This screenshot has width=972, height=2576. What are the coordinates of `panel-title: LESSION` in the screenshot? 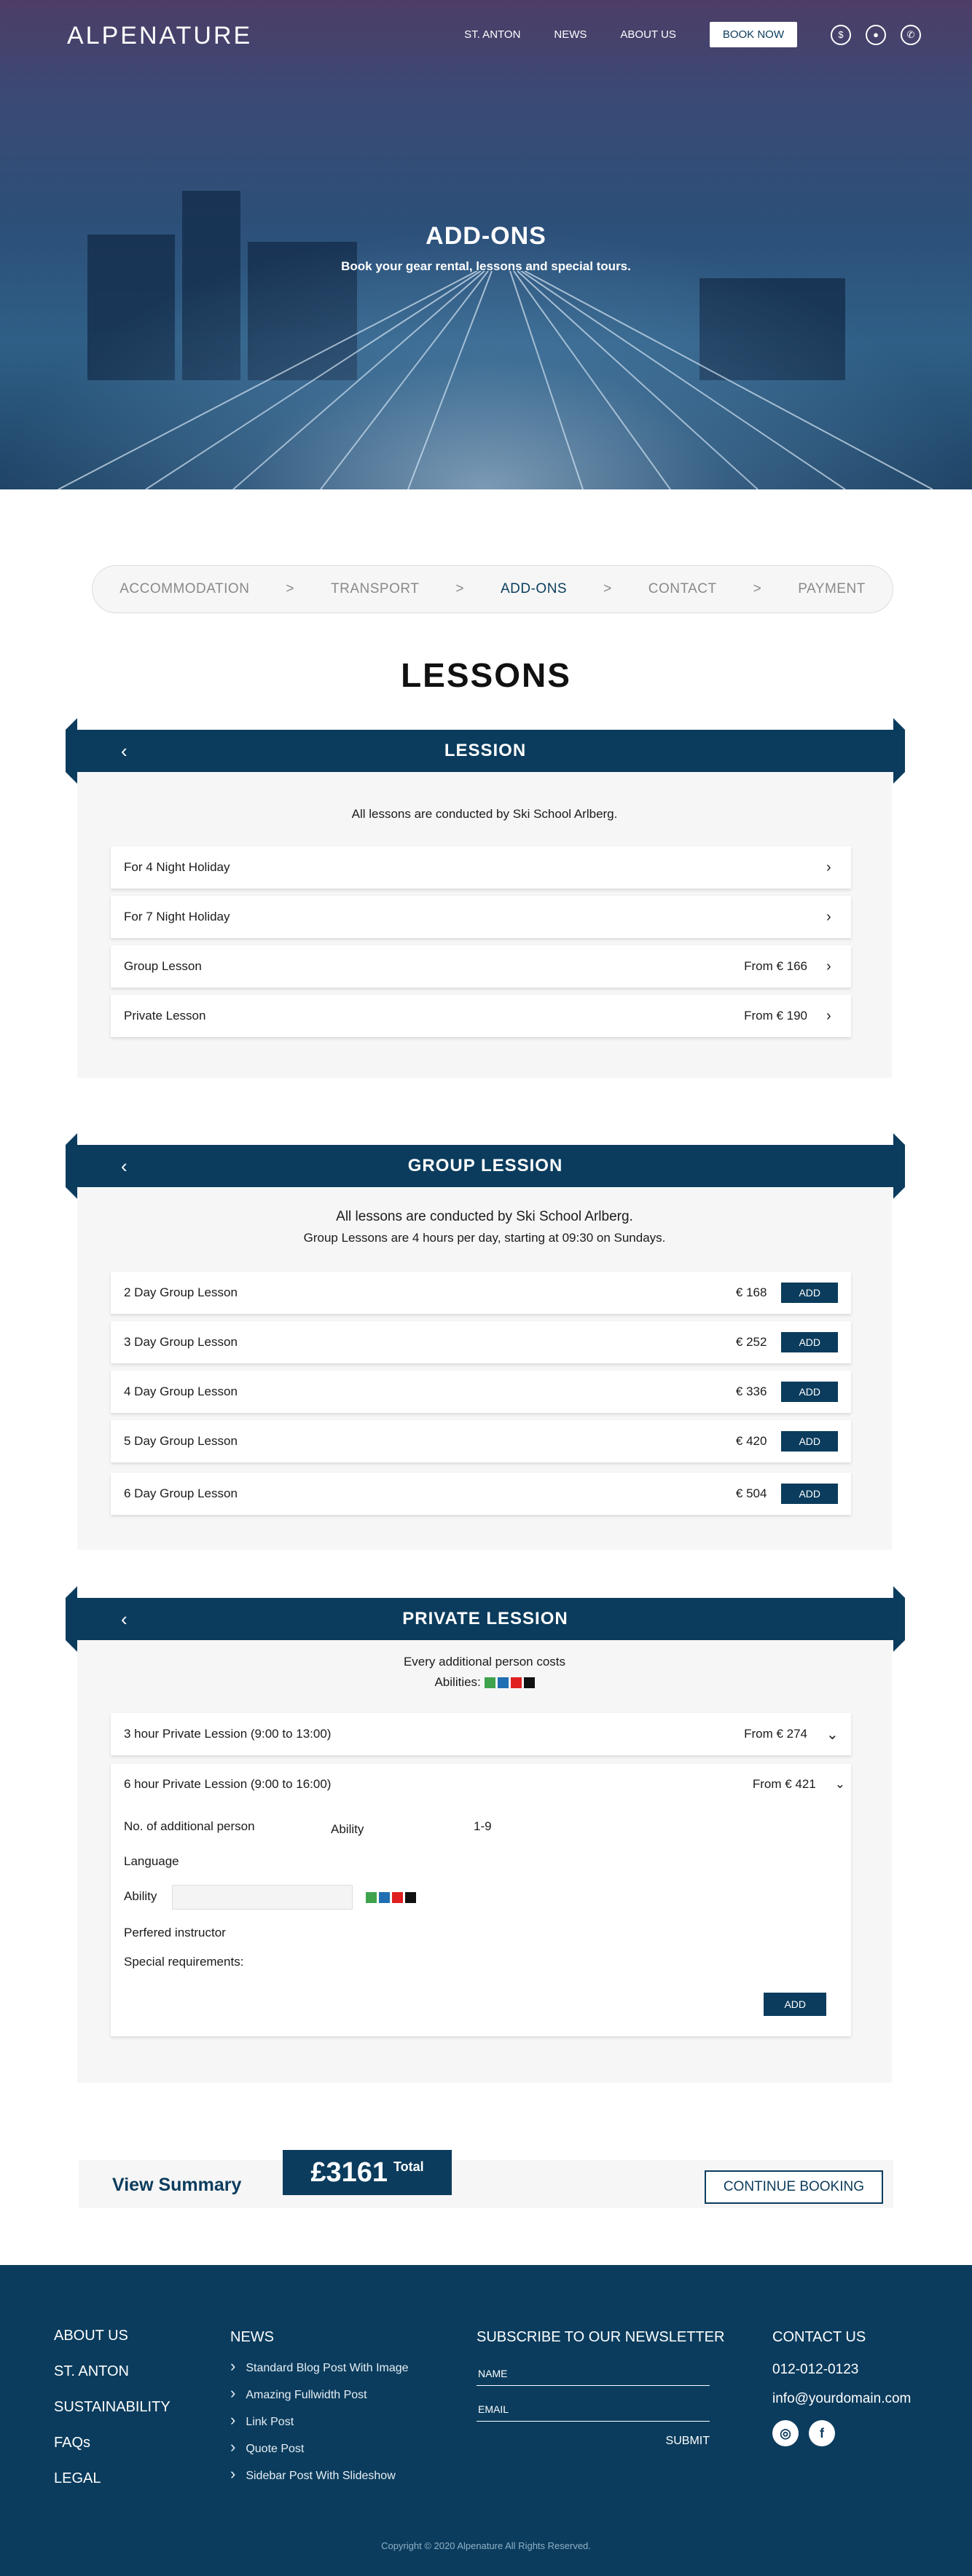 It's located at (485, 750).